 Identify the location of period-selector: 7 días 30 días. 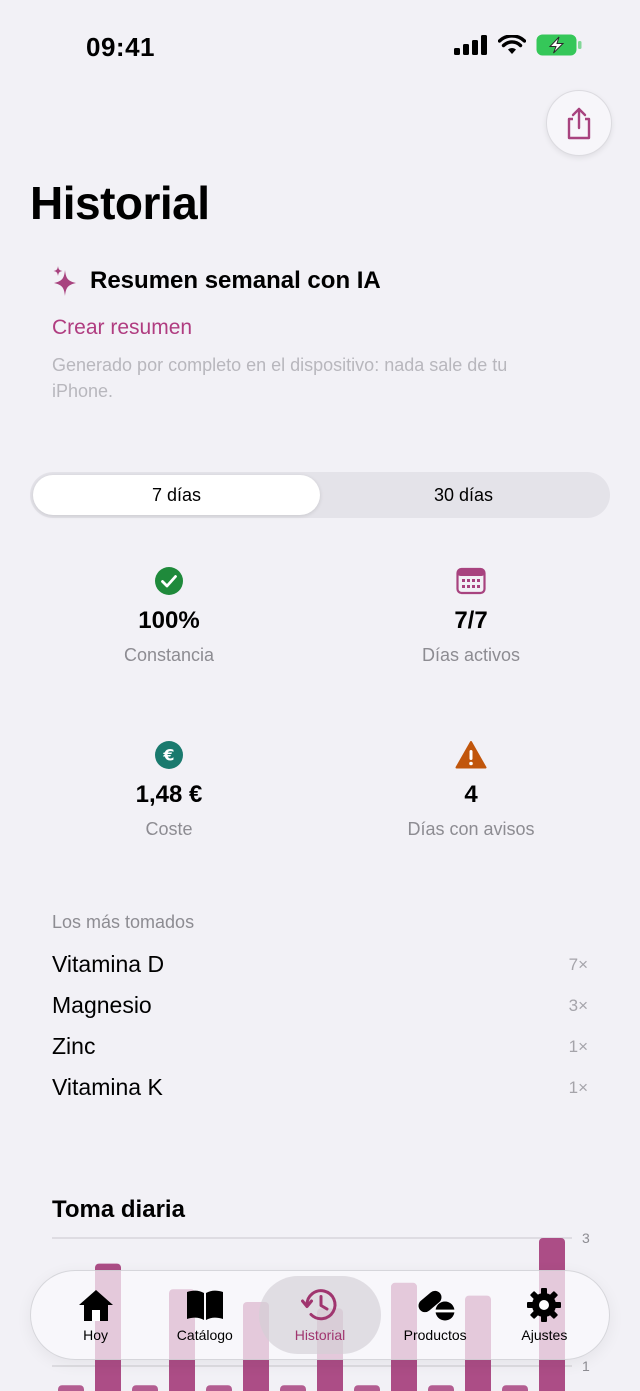
(320, 495).